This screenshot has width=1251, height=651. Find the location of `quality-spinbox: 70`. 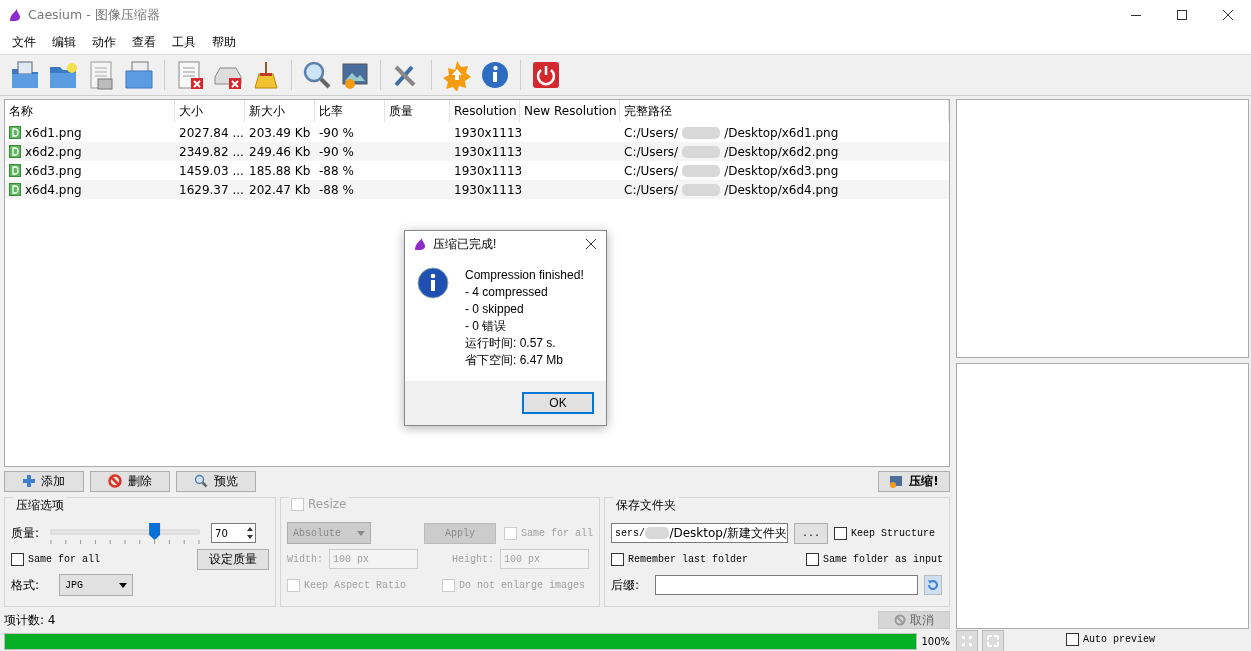

quality-spinbox: 70 is located at coordinates (234, 533).